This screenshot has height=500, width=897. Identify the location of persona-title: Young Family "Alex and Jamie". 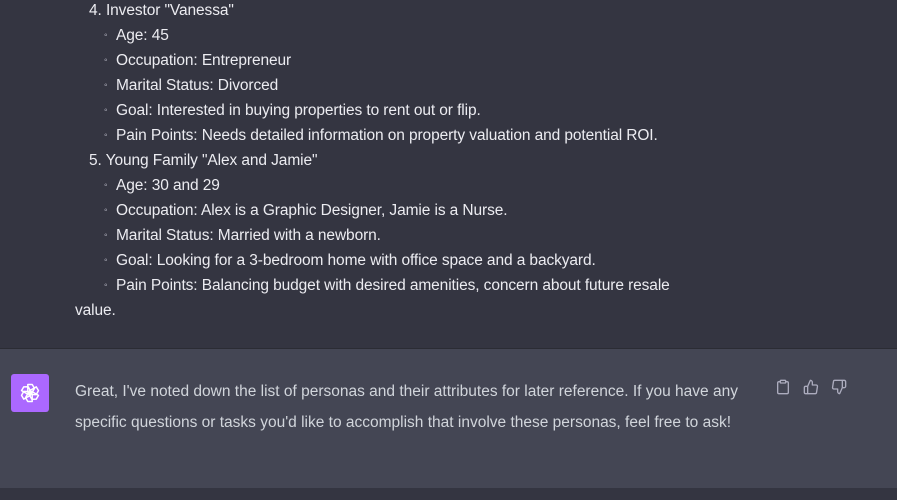
(211, 160).